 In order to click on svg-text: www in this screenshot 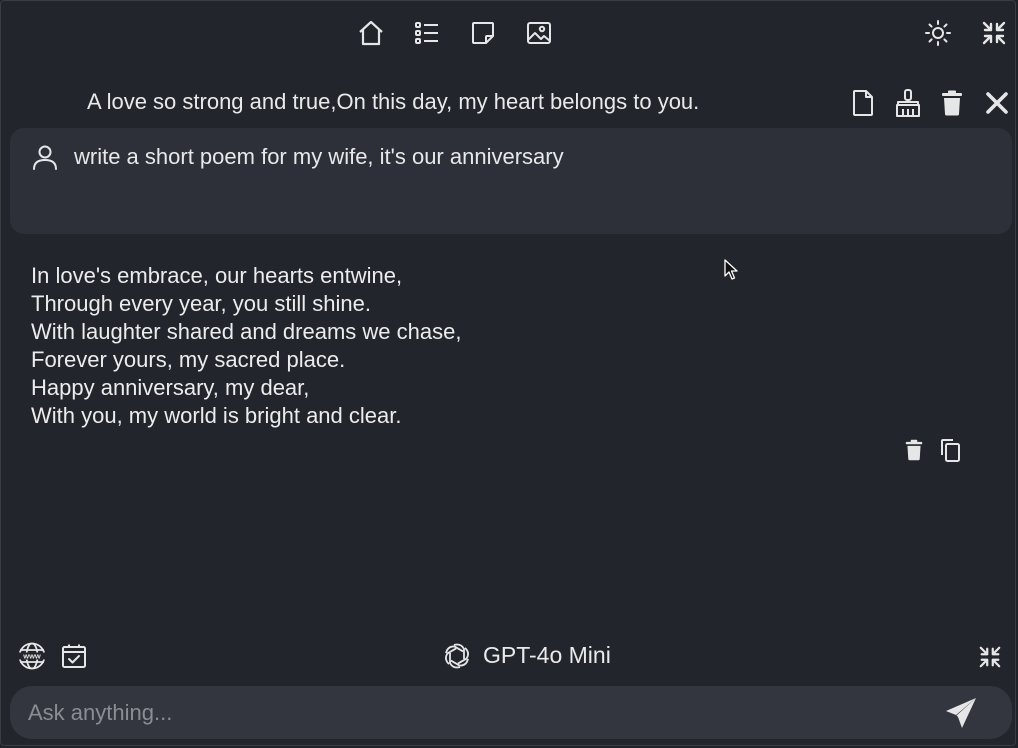, I will do `click(31, 656)`.